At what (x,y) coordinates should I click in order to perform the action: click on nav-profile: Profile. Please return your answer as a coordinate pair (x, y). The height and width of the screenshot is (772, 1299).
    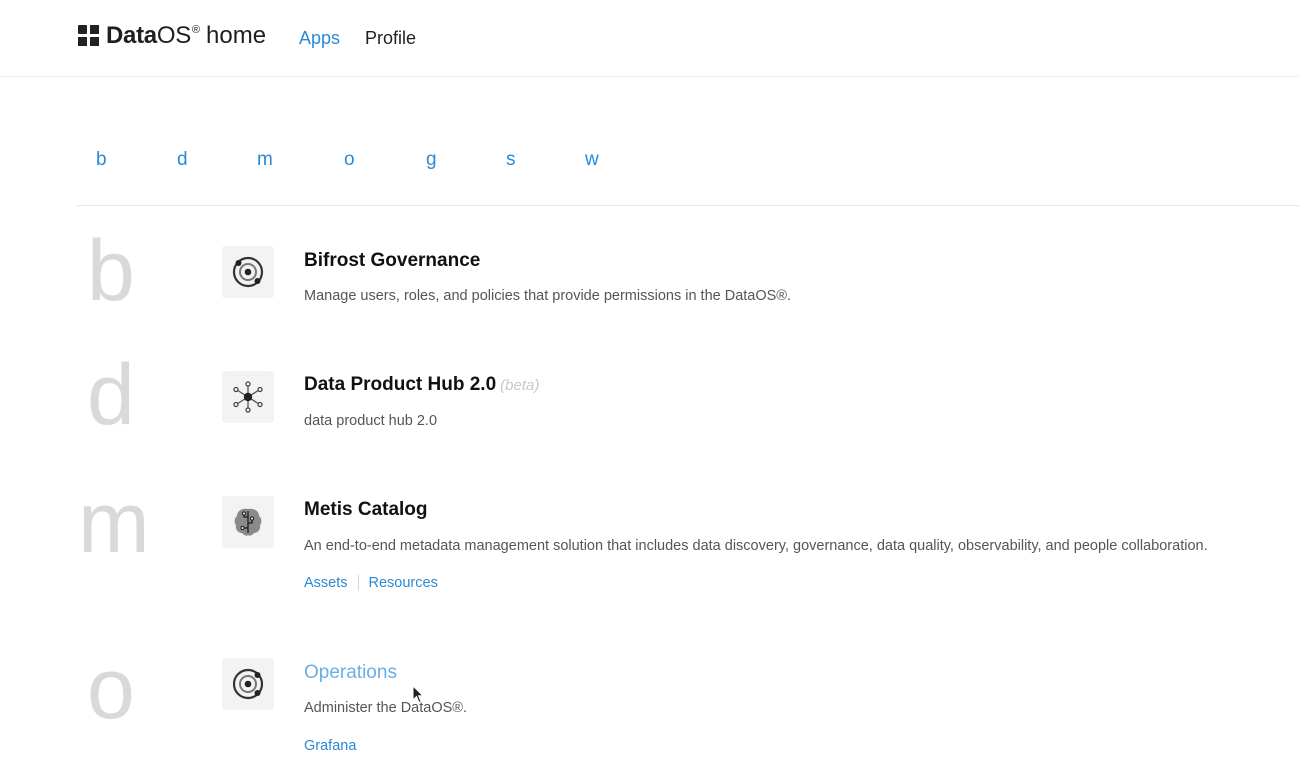
    Looking at the image, I should click on (390, 38).